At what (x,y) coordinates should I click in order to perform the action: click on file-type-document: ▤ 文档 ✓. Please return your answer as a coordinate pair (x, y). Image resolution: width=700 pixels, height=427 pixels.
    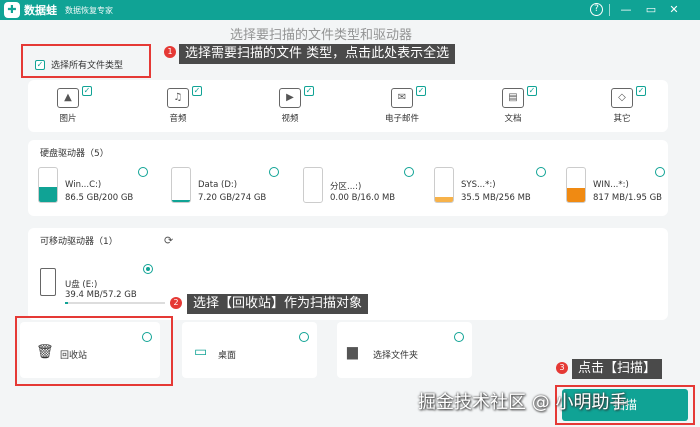
    Looking at the image, I should click on (513, 106).